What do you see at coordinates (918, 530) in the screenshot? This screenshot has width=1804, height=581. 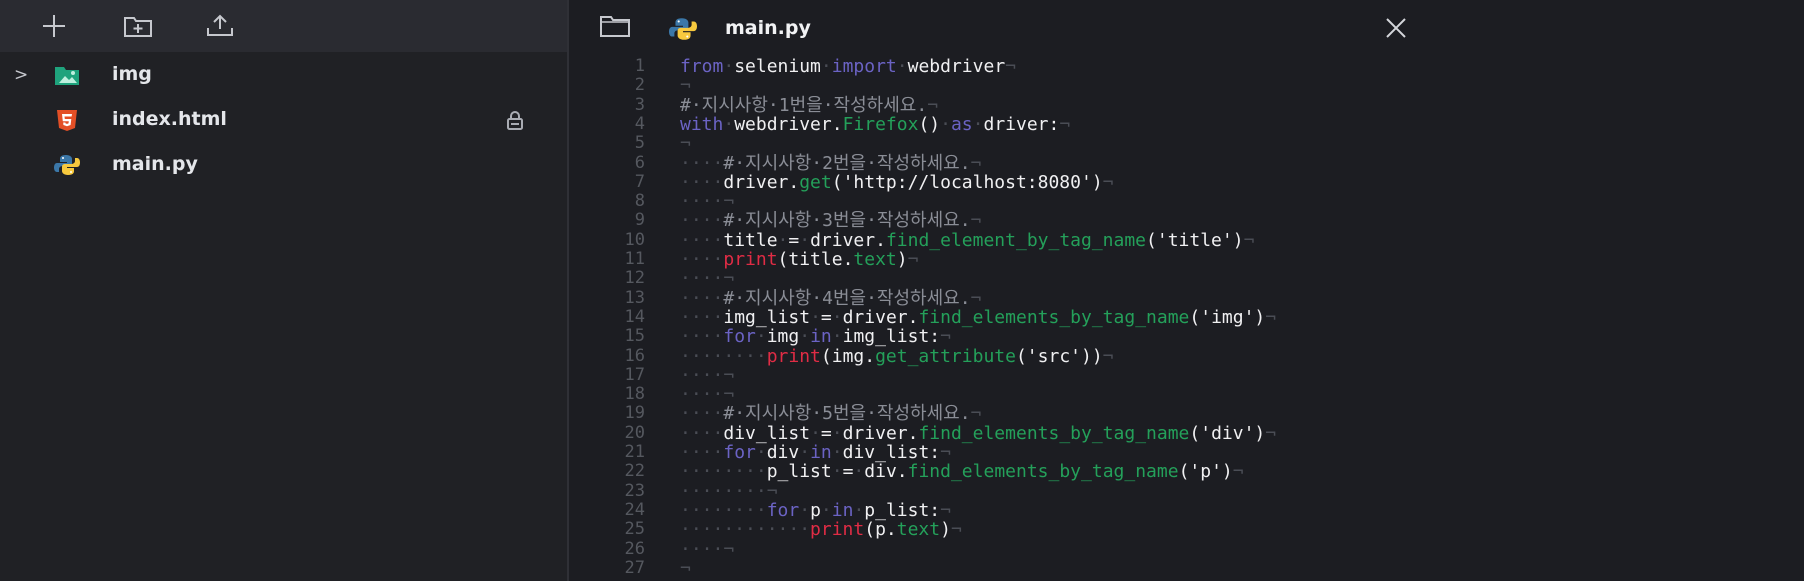 I see `code-token: text` at bounding box center [918, 530].